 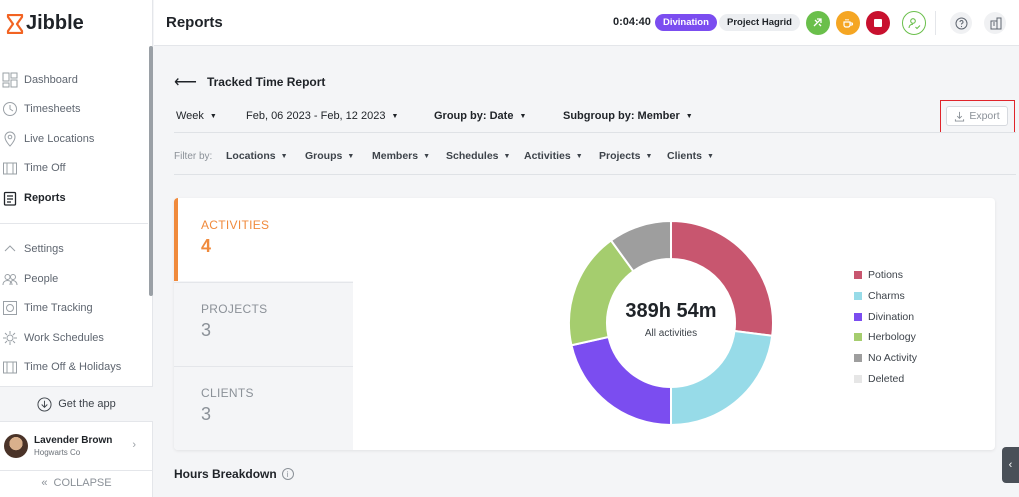 What do you see at coordinates (75, 446) in the screenshot?
I see `user-profile: Lavender Brown Hogwarts Co ›` at bounding box center [75, 446].